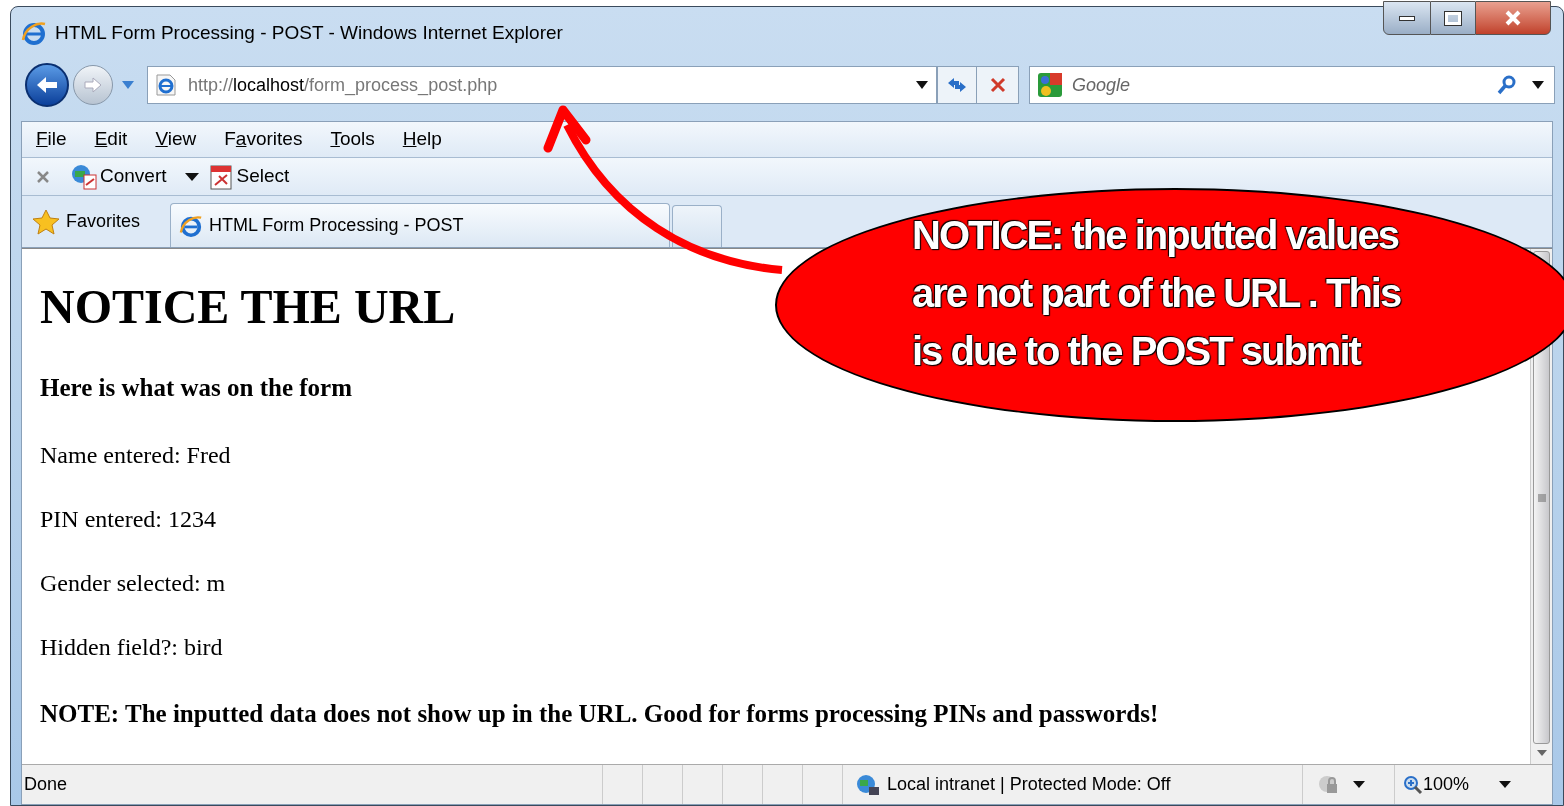 This screenshot has height=806, width=1564. I want to click on callout-text: NOTICE: the inputted values are not part of the URL . This is due to the POST submit, so click(1157, 293).